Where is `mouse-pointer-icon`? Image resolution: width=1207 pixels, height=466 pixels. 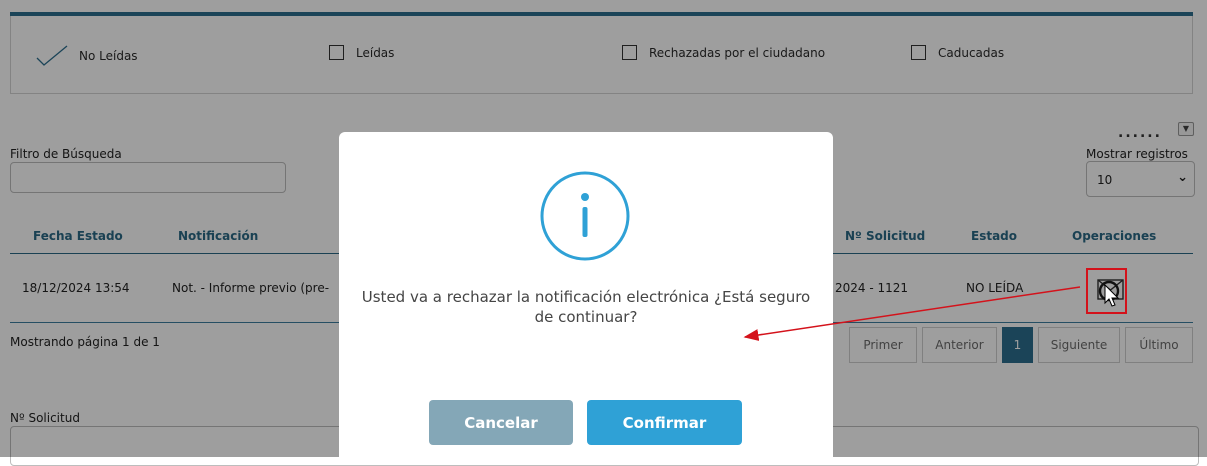 mouse-pointer-icon is located at coordinates (1112, 295).